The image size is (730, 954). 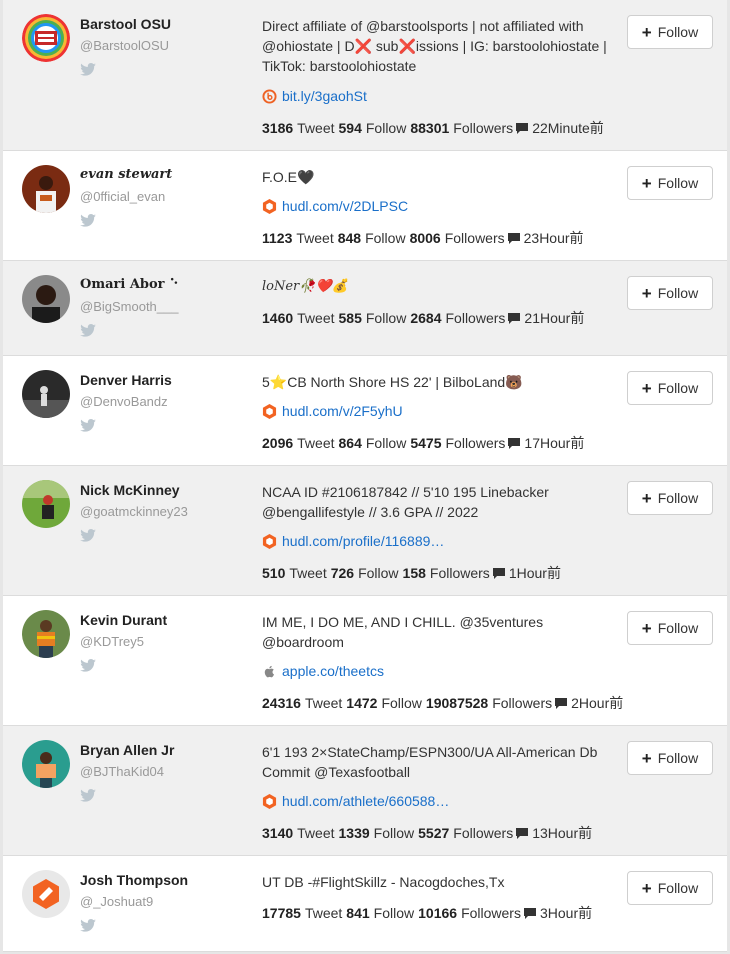 What do you see at coordinates (129, 306) in the screenshot?
I see `user-handle: @BigSmooth___` at bounding box center [129, 306].